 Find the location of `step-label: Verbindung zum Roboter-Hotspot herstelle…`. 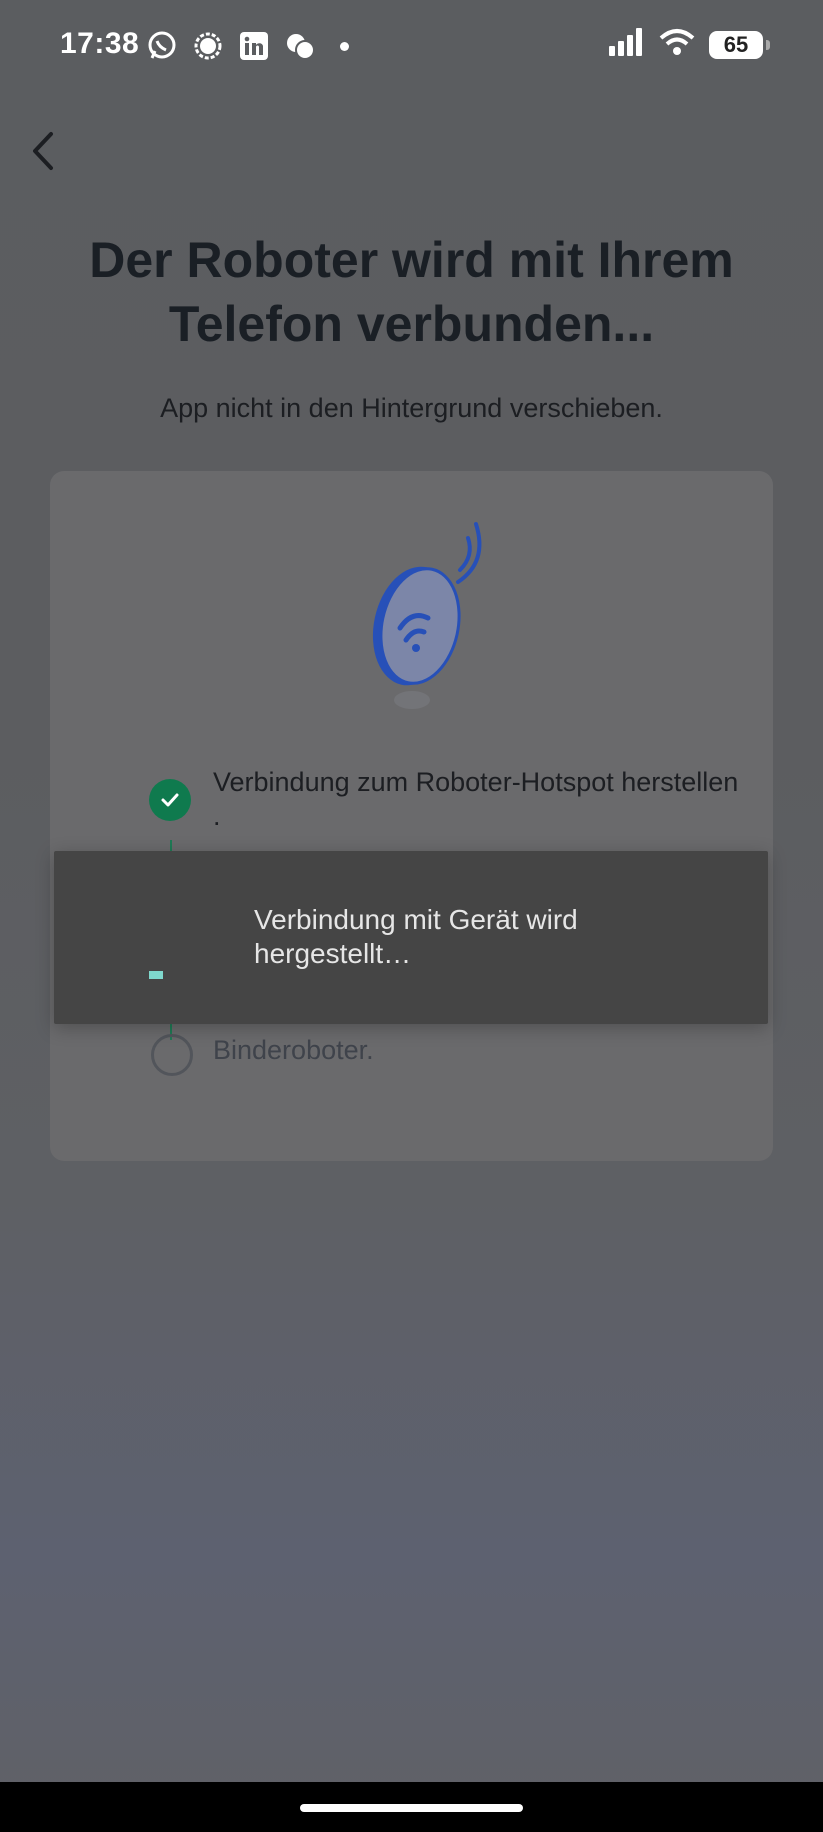

step-label: Verbindung zum Roboter-Hotspot herstelle… is located at coordinates (476, 782).